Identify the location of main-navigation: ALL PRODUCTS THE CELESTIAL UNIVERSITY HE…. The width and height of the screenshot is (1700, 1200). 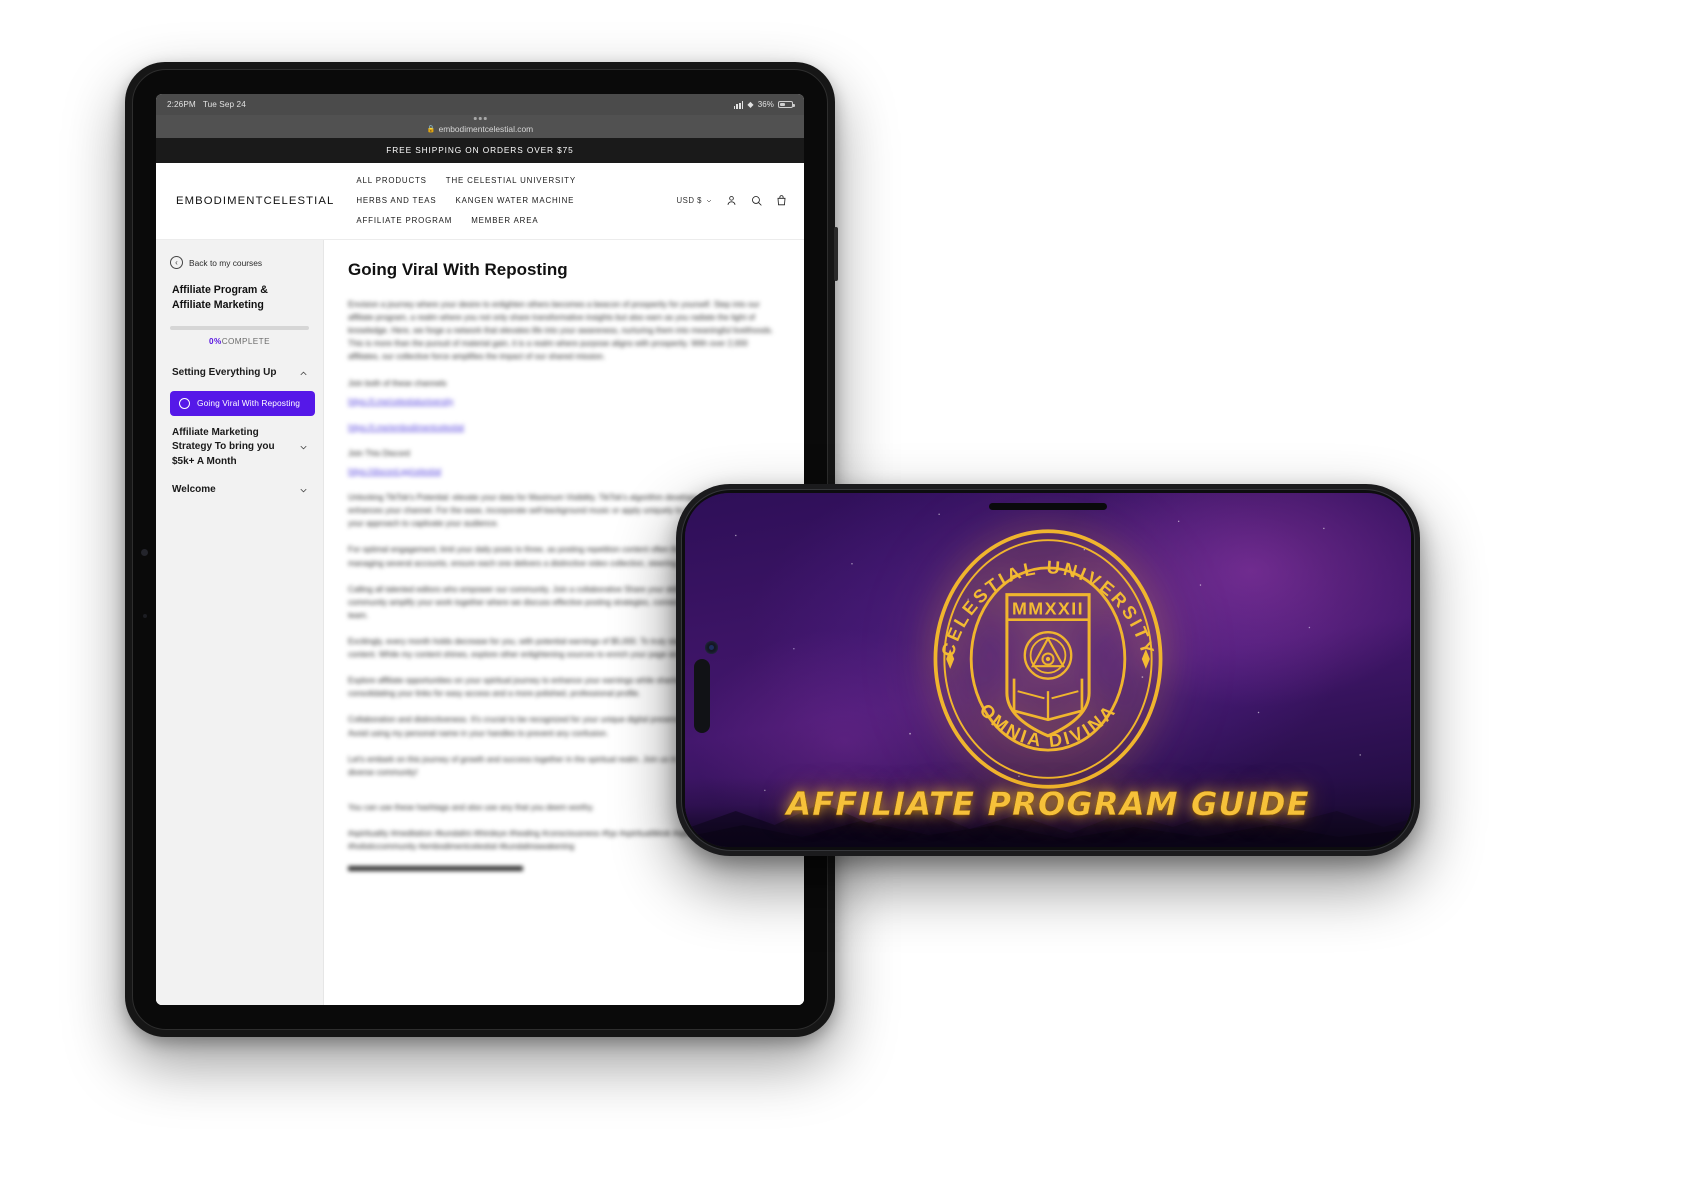
(516, 200).